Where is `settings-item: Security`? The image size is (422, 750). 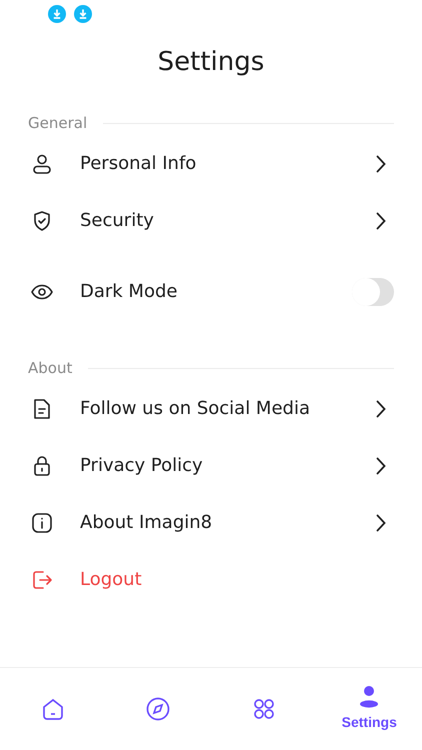 settings-item: Security is located at coordinates (211, 220).